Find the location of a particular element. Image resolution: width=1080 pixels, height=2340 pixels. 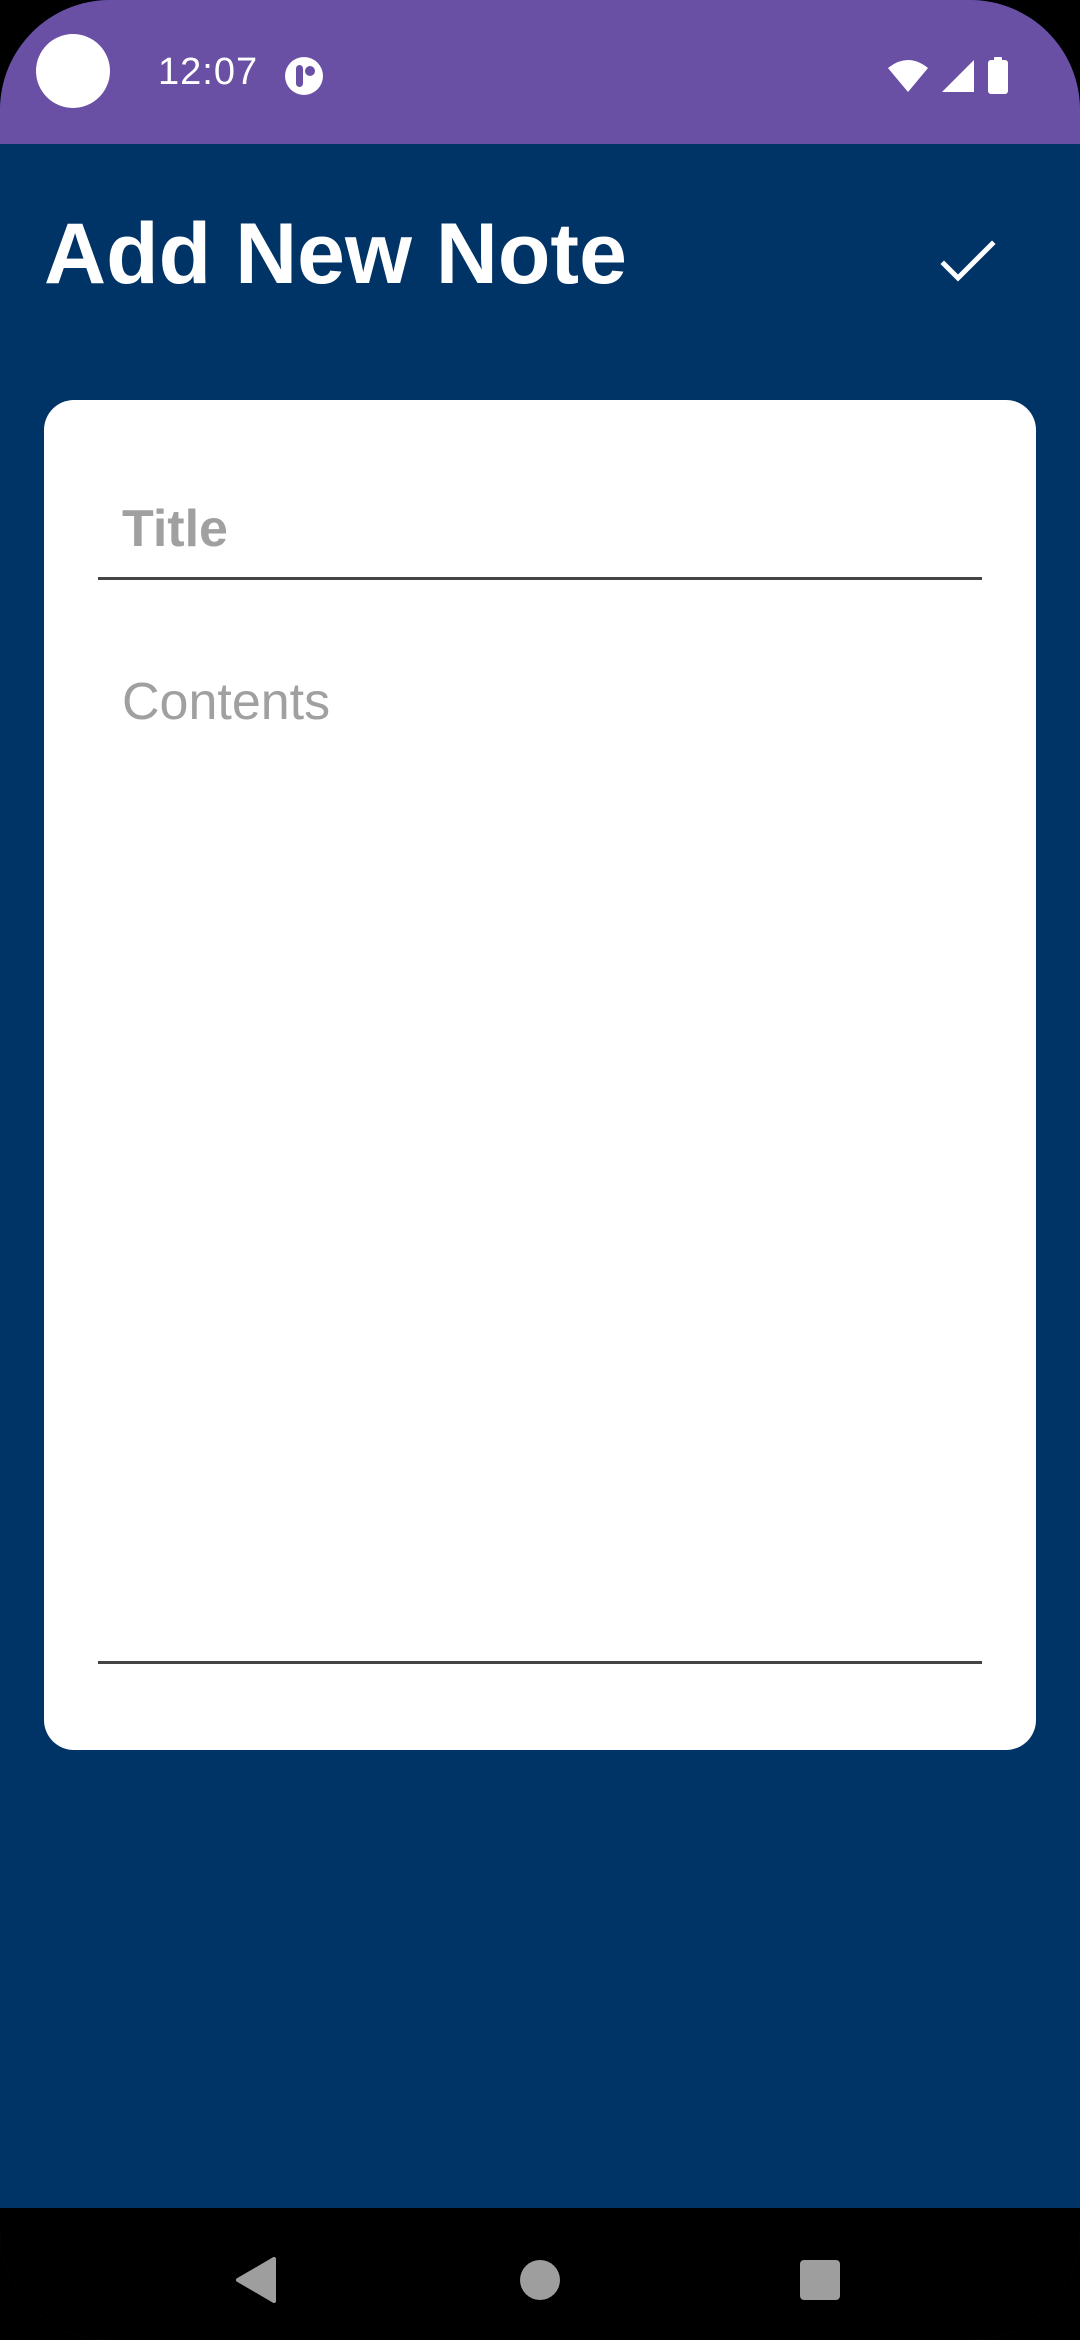

recents-button is located at coordinates (820, 2280).